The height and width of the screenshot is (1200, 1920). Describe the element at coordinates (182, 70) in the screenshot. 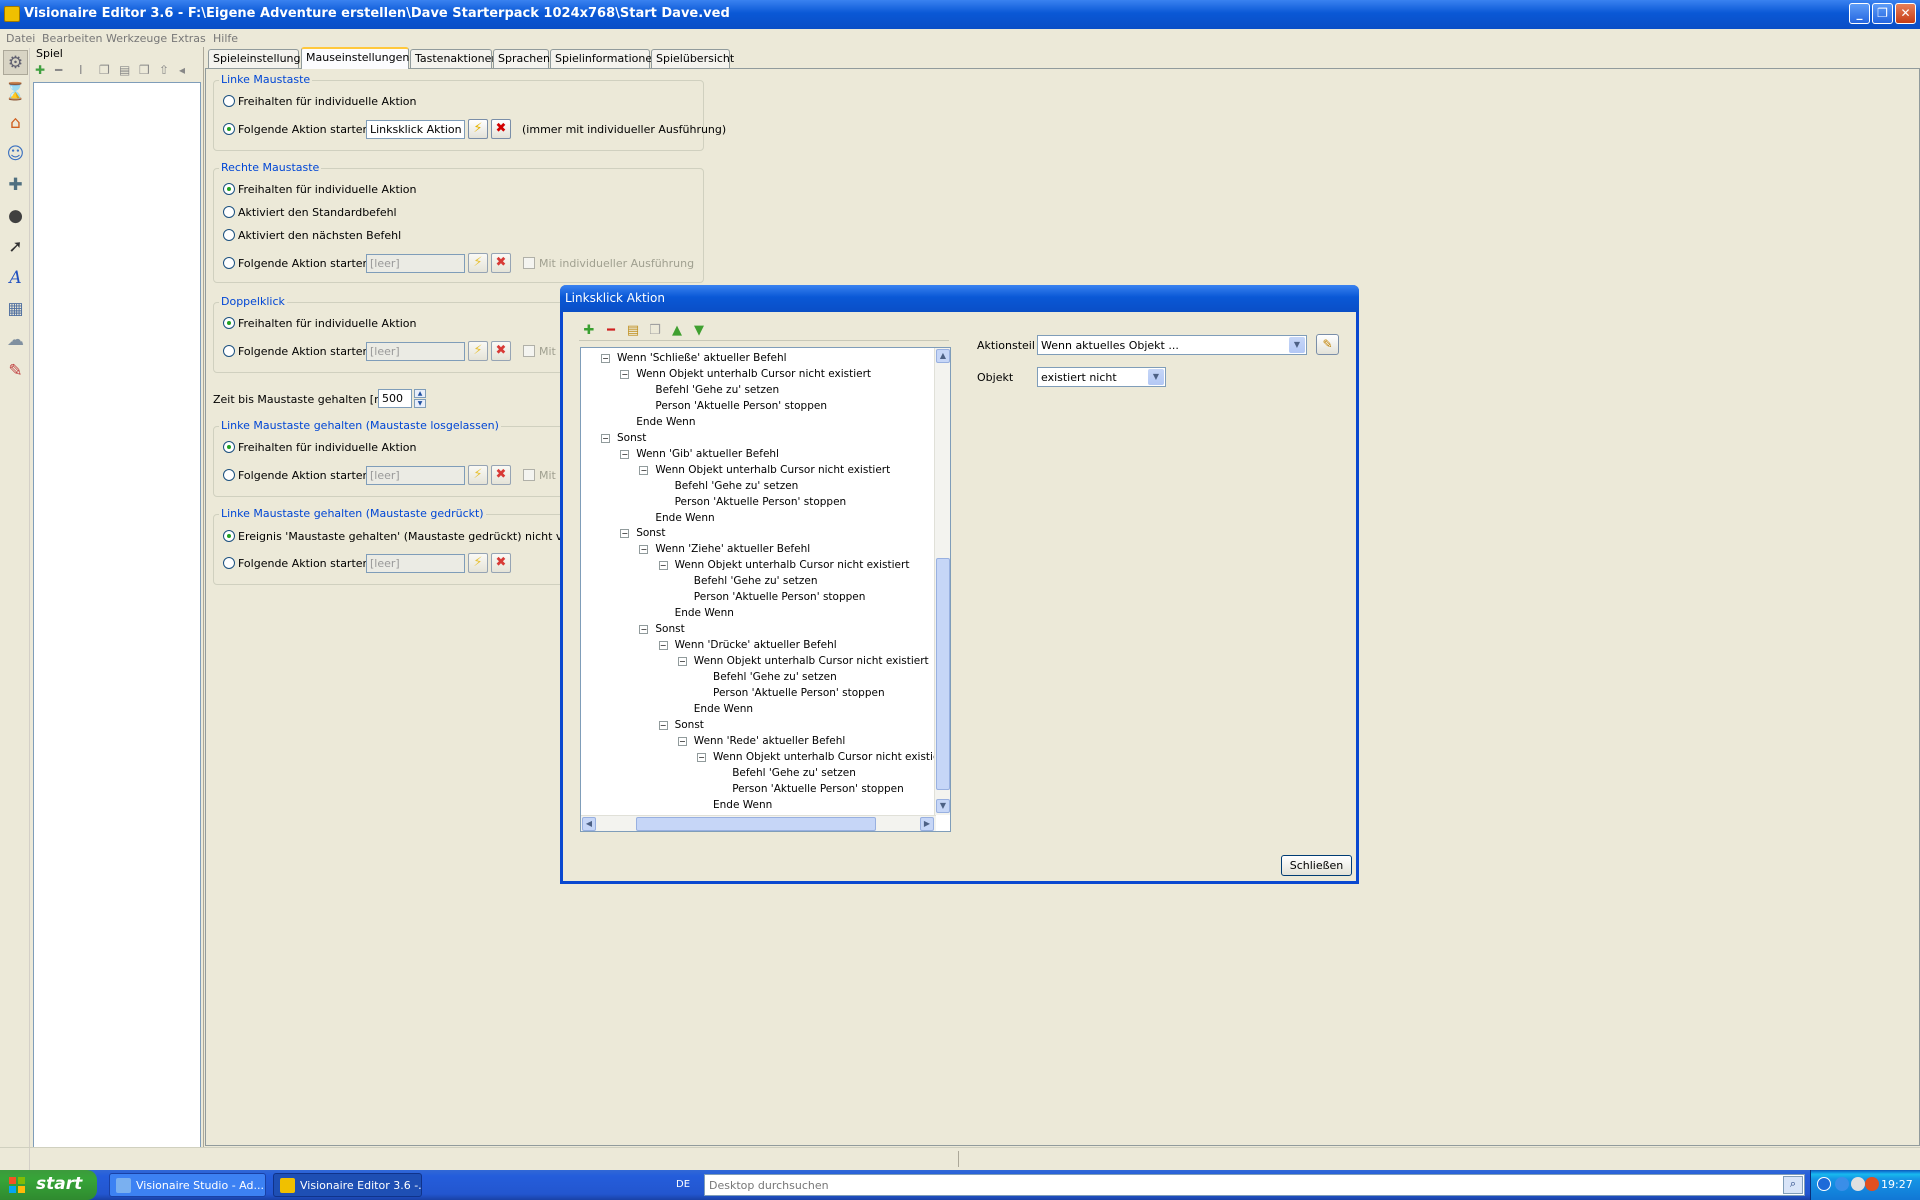

I see `move-down-icon: ◂` at that location.